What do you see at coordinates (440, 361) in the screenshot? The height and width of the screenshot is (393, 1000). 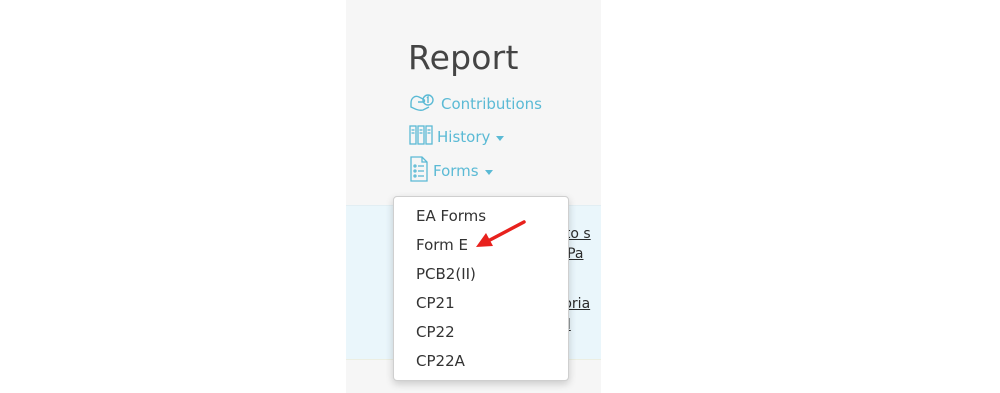 I see `menu-item-cp22a: CP22A` at bounding box center [440, 361].